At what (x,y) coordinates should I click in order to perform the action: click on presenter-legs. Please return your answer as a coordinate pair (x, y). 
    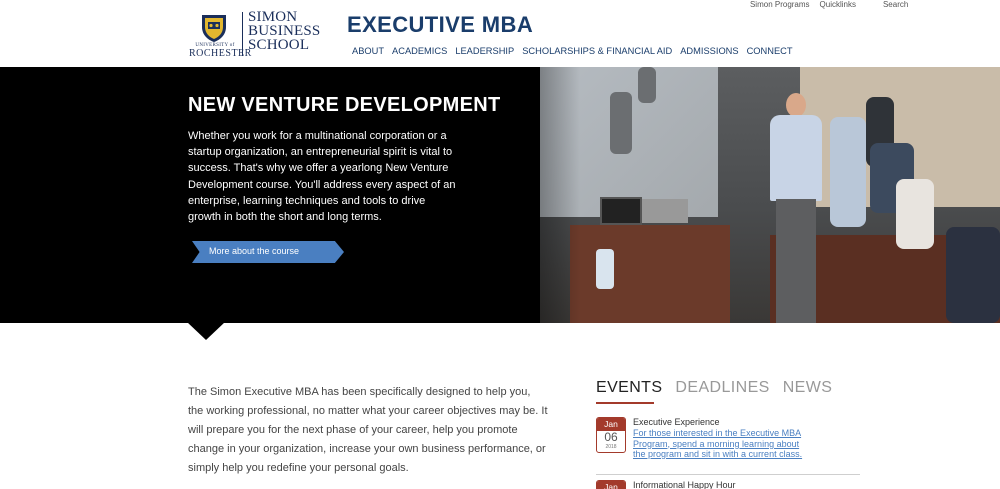
    Looking at the image, I should click on (796, 261).